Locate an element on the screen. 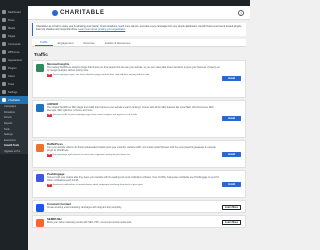 Image resolution: width=320 pixels, height=250 pixels. sidebar-item-label: Users is located at coordinates (11, 76).